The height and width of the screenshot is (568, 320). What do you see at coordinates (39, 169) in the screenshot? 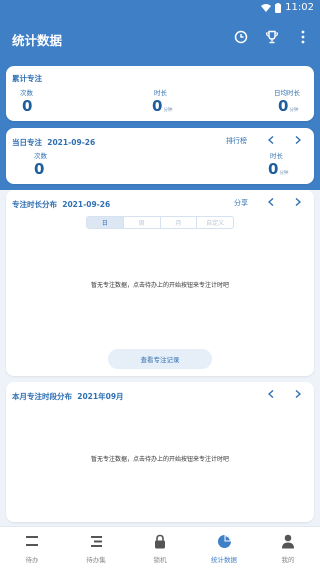
I see `today-count-value: 0` at bounding box center [39, 169].